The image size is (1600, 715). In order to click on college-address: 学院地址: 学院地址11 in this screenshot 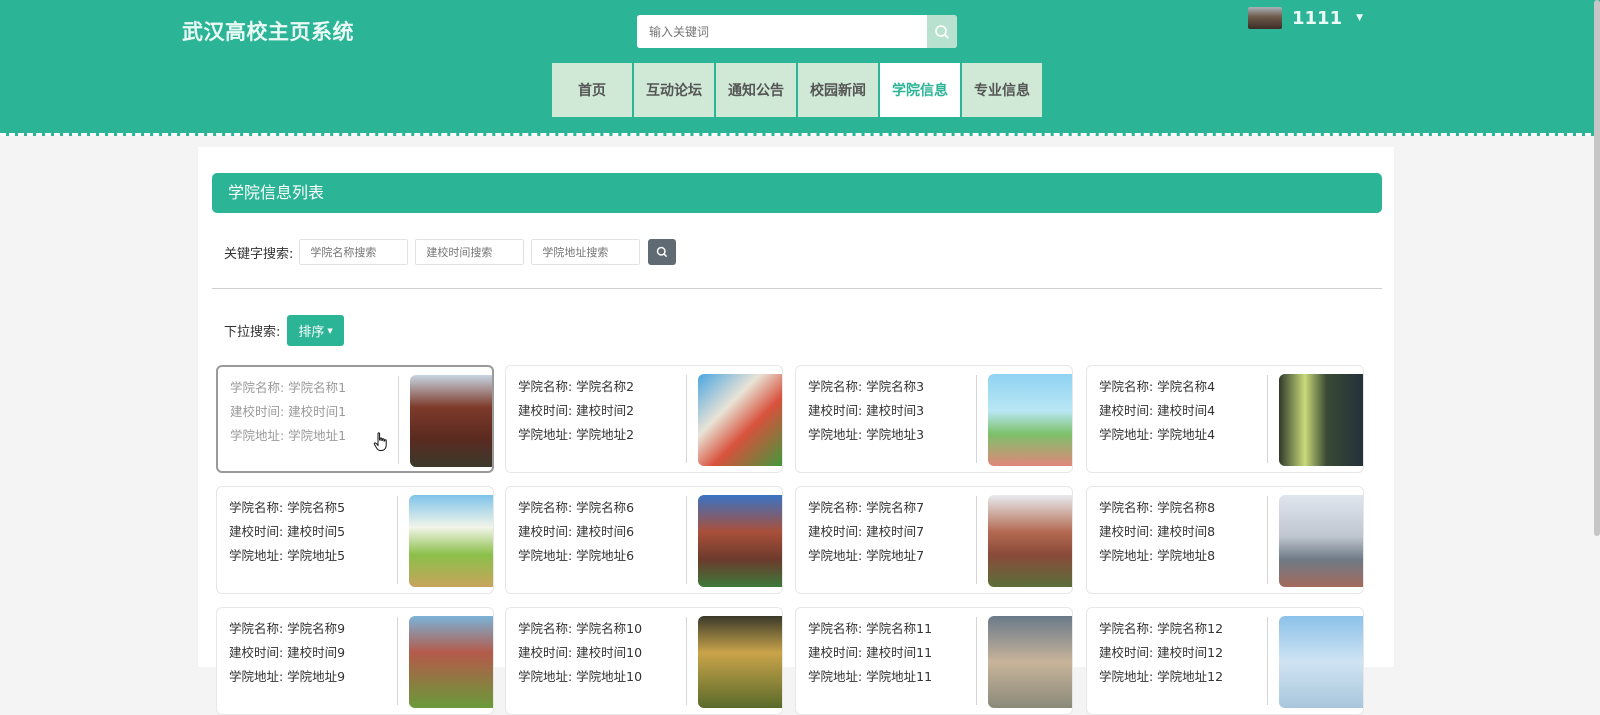, I will do `click(870, 676)`.